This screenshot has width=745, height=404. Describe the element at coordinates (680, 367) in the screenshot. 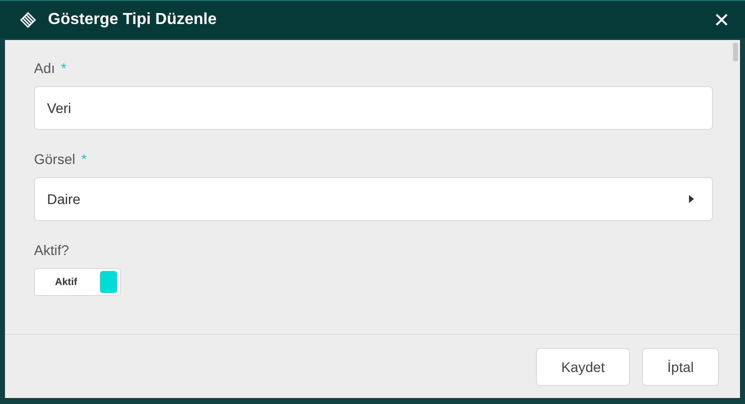

I see `cancel-button: İptal` at that location.